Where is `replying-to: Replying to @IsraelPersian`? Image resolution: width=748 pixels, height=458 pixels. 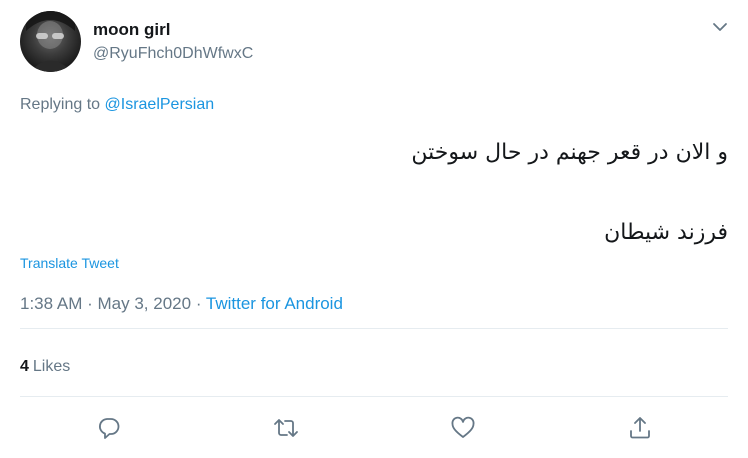 replying-to: Replying to @IsraelPersian is located at coordinates (117, 105).